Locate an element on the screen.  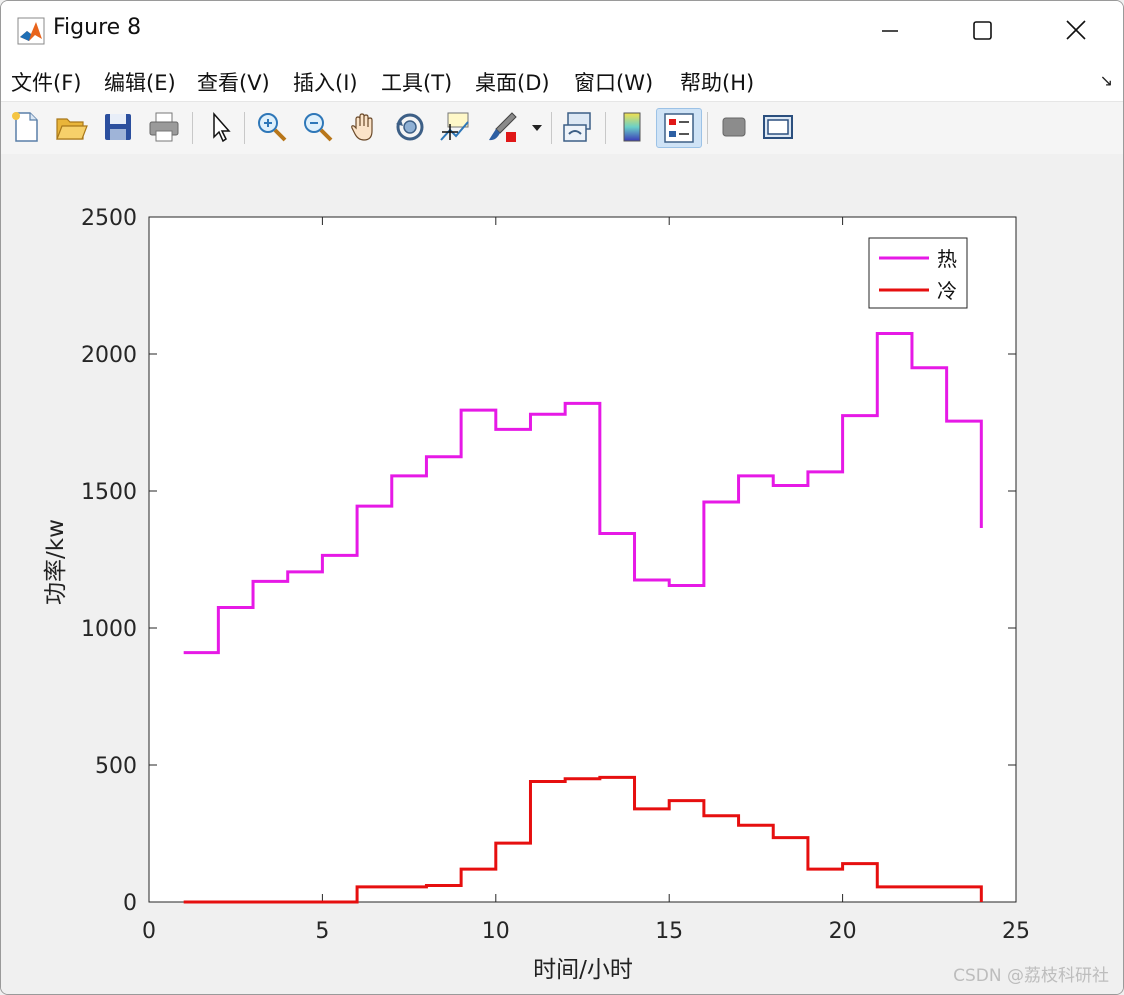
title-bar: Figure 8 is located at coordinates (562, 30).